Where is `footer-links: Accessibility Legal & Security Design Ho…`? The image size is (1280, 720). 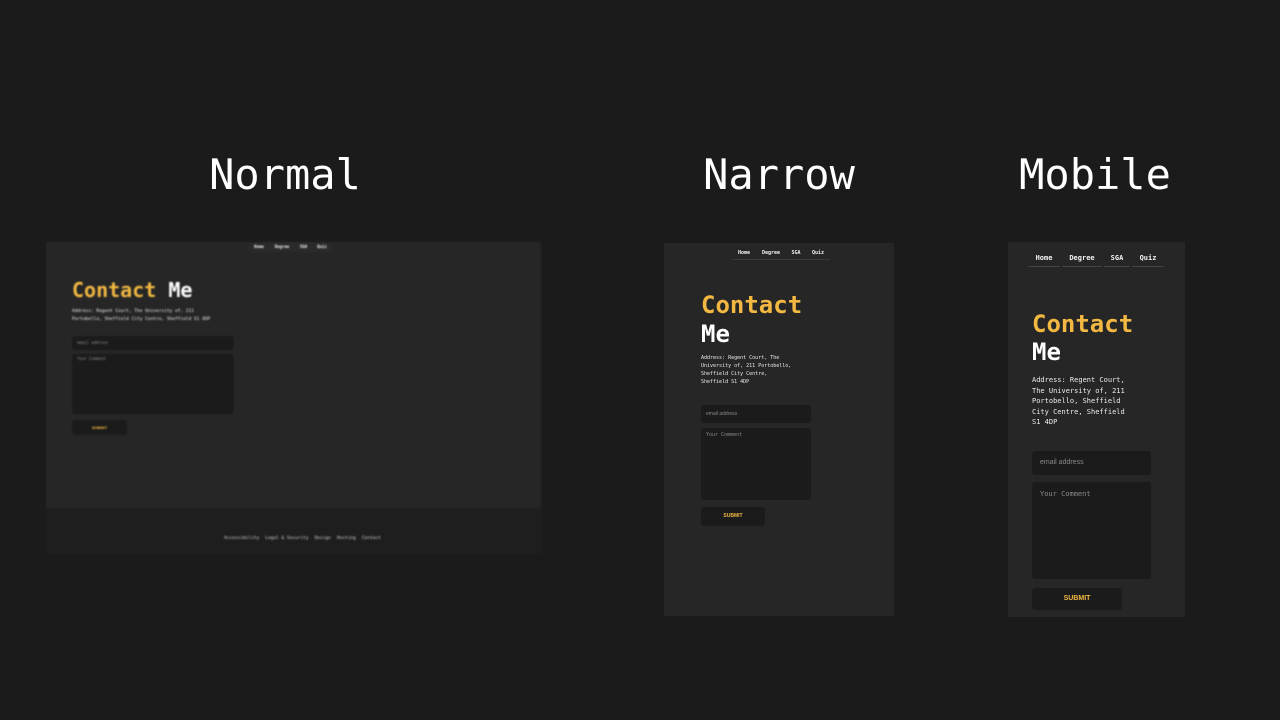 footer-links: Accessibility Legal & Security Design Ho… is located at coordinates (302, 539).